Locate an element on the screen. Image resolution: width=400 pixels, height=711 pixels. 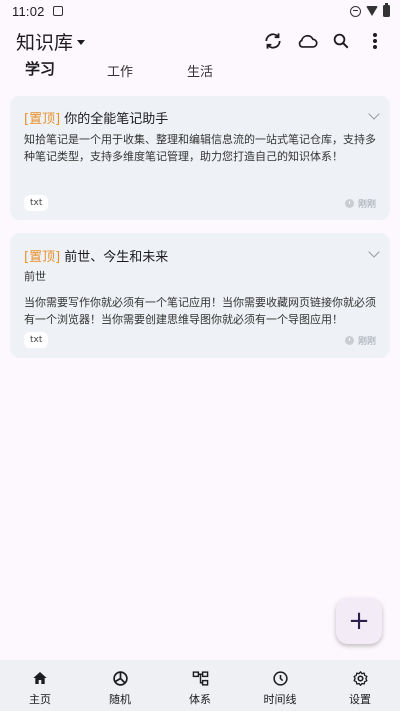
sync-icon is located at coordinates (273, 41).